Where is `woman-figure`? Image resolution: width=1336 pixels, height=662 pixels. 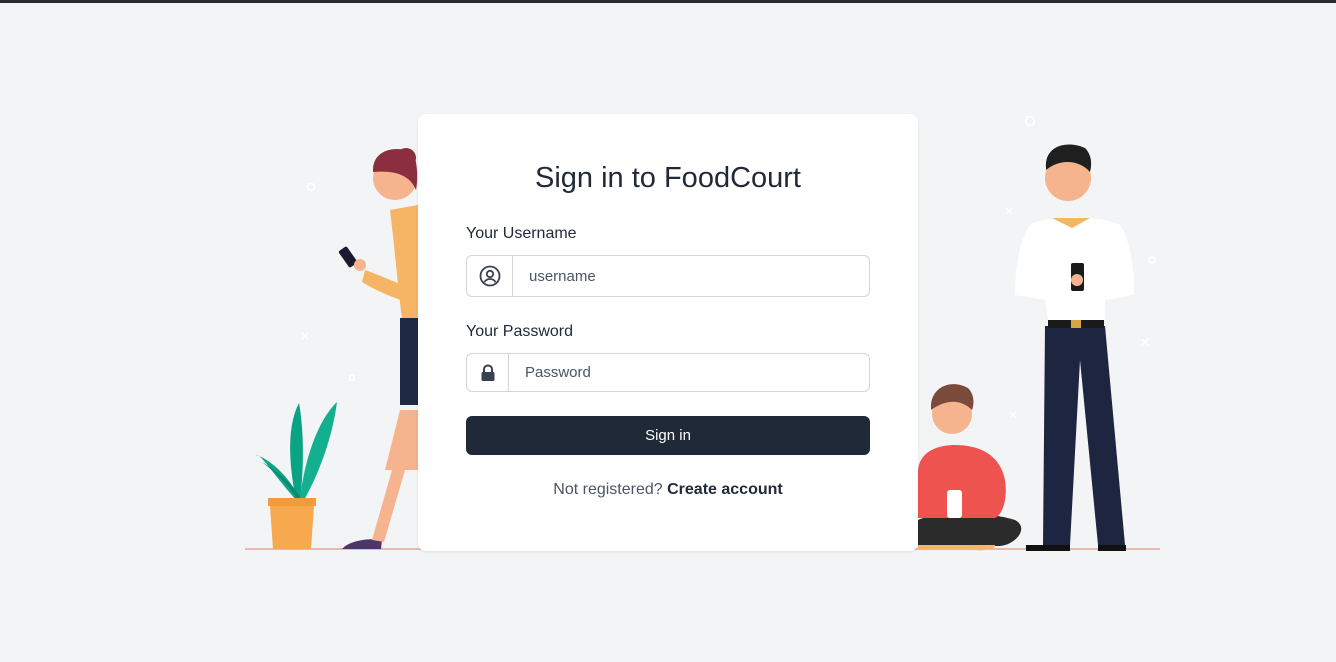
woman-figure is located at coordinates (378, 348).